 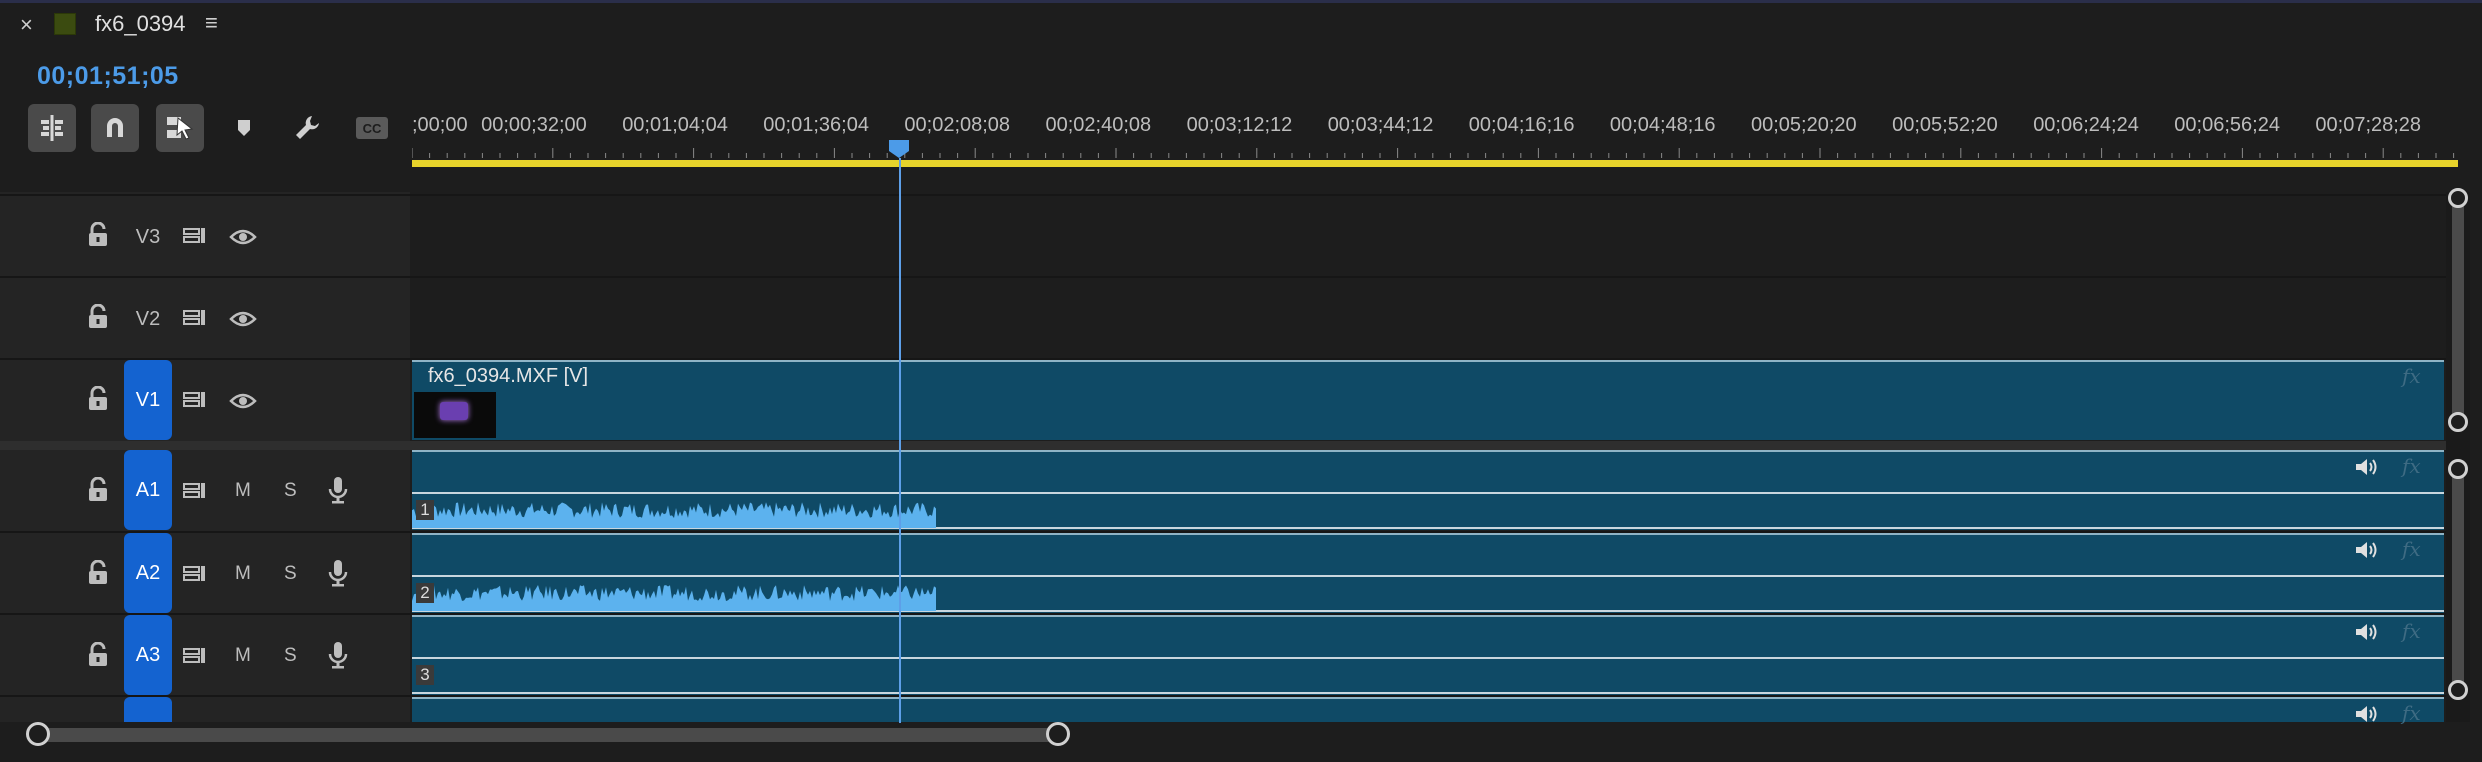 I want to click on video-scroll-handle-bottom, so click(x=2458, y=422).